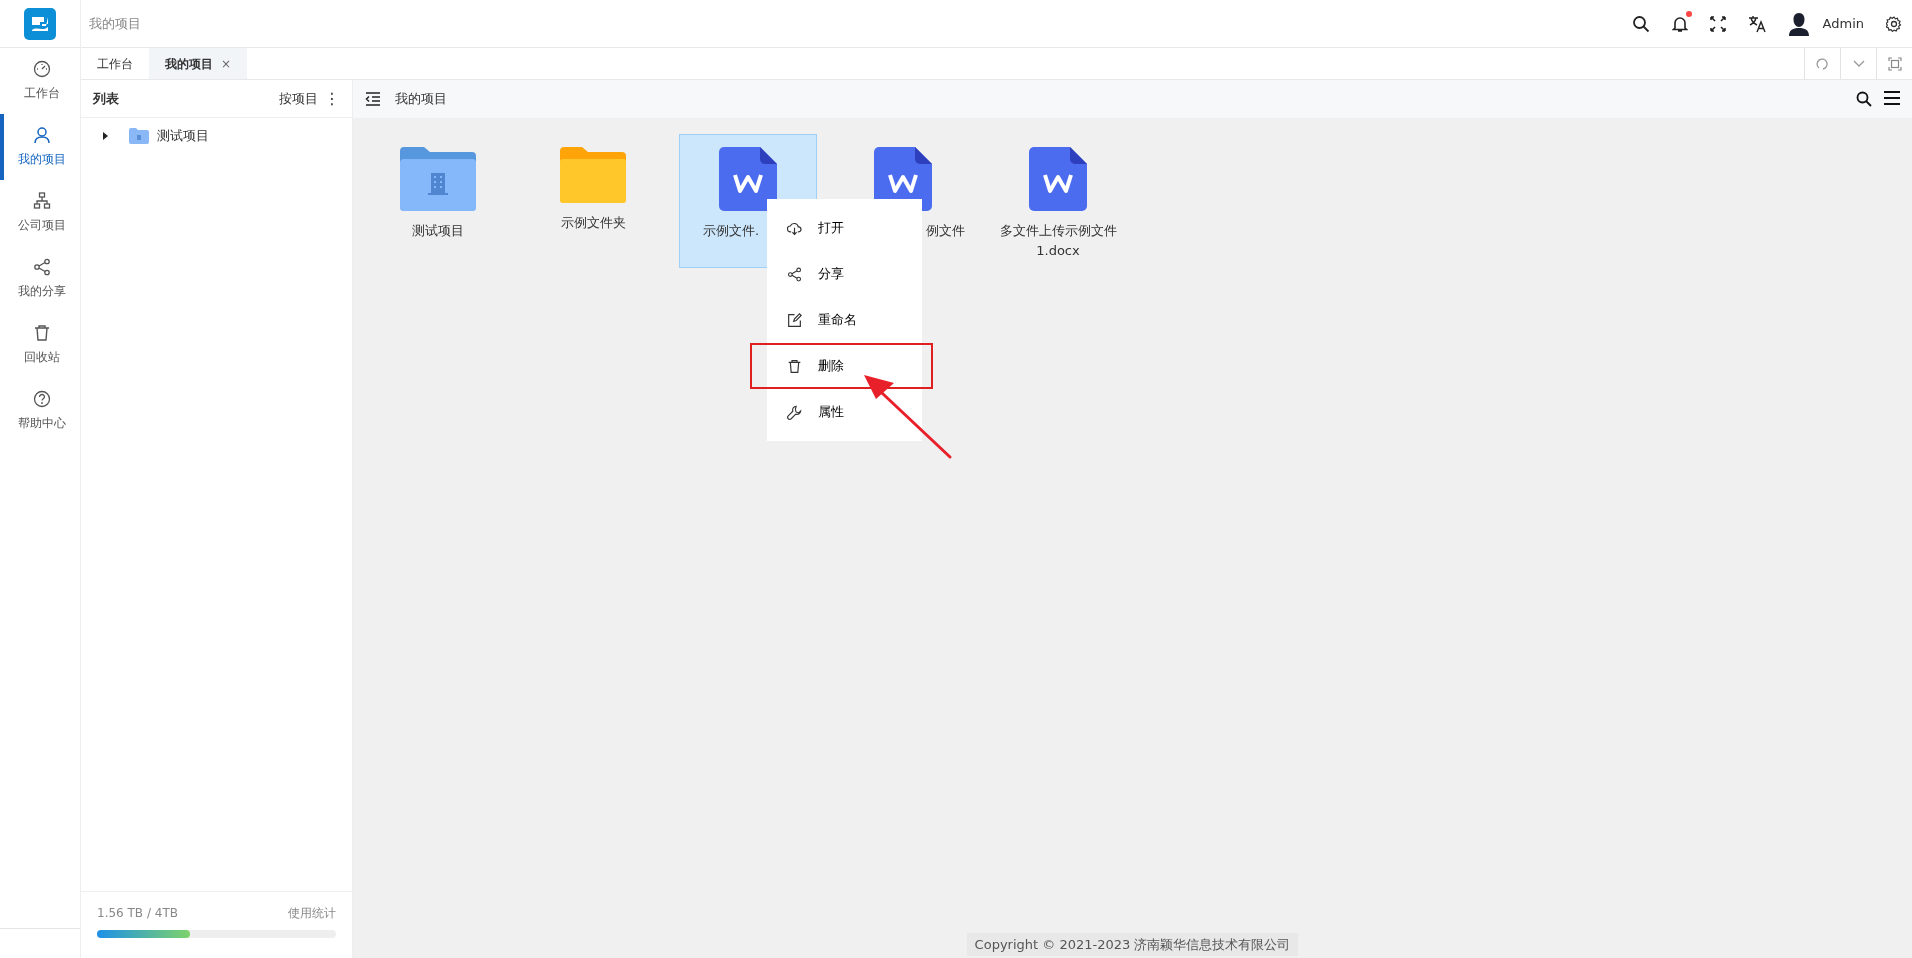 Image resolution: width=1912 pixels, height=958 pixels. Describe the element at coordinates (115, 23) in the screenshot. I see `breadcrumb: 我的项目` at that location.